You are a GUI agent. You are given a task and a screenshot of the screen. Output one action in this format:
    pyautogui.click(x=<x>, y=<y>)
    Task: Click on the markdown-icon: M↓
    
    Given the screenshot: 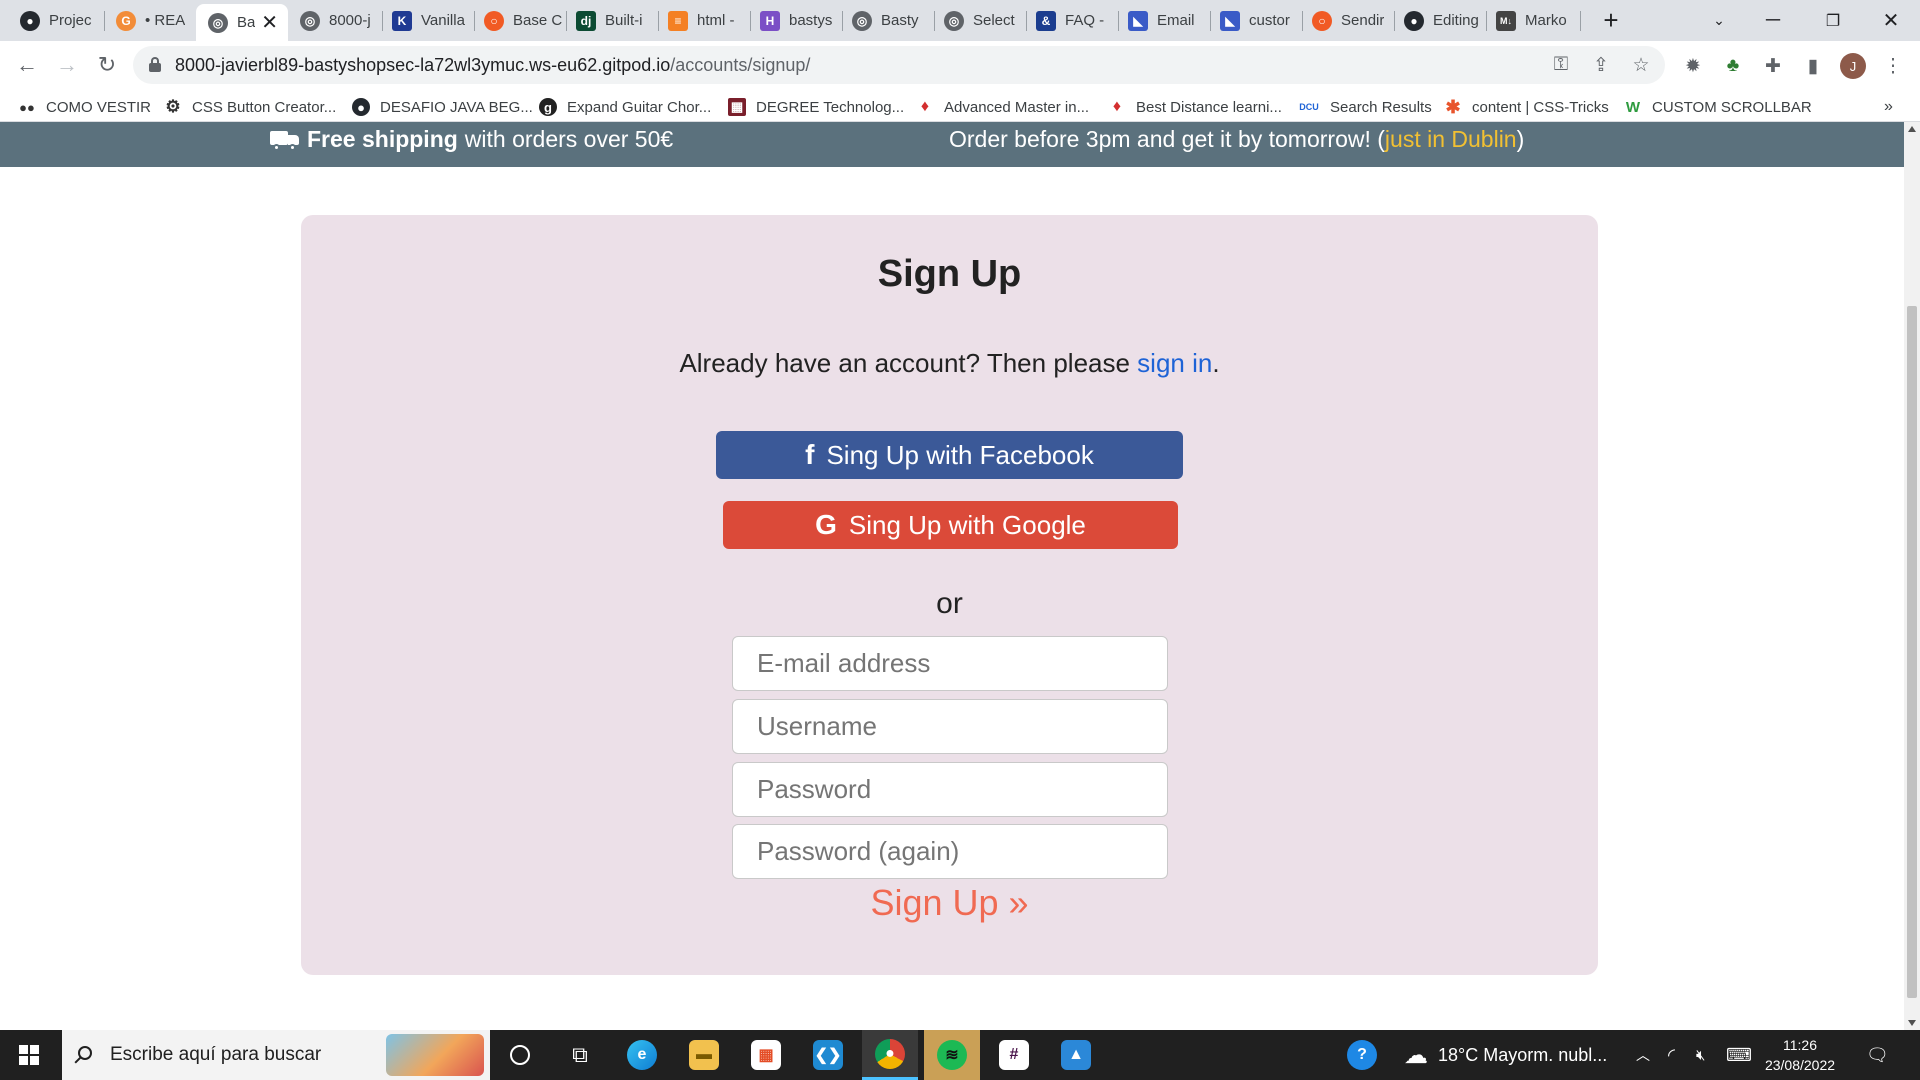 What is the action you would take?
    pyautogui.click(x=1506, y=20)
    